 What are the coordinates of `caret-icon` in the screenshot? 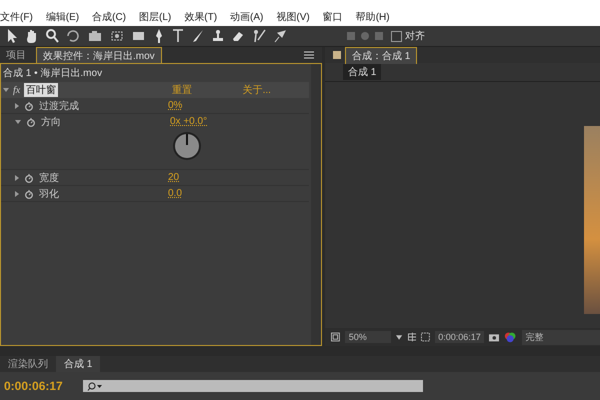 It's located at (399, 337).